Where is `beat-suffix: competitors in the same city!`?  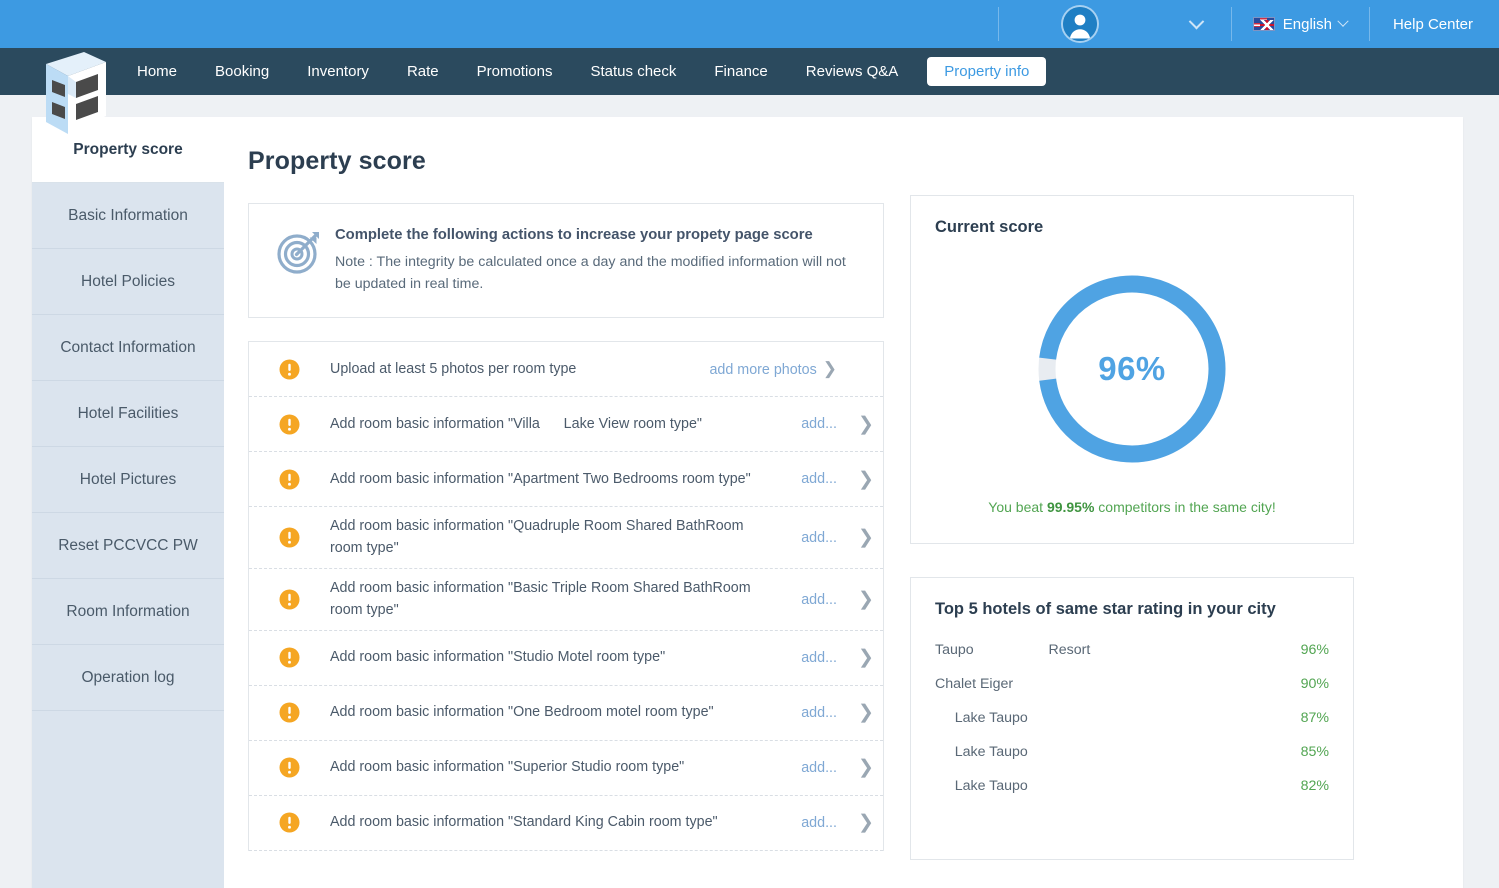
beat-suffix: competitors in the same city! is located at coordinates (1185, 507).